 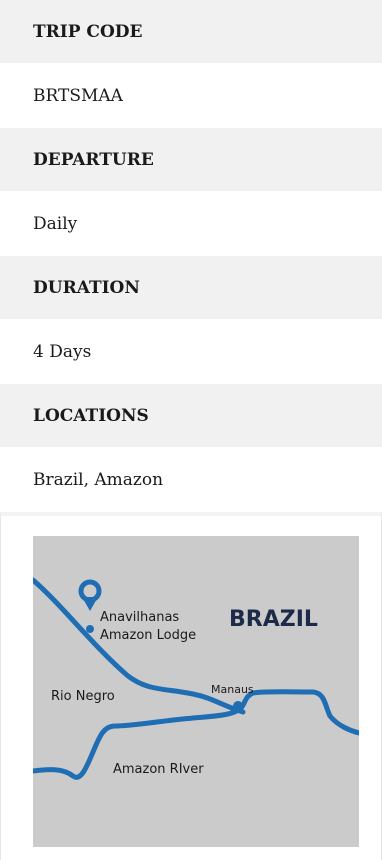 What do you see at coordinates (191, 415) in the screenshot?
I see `locations-heading: LOCATIONS` at bounding box center [191, 415].